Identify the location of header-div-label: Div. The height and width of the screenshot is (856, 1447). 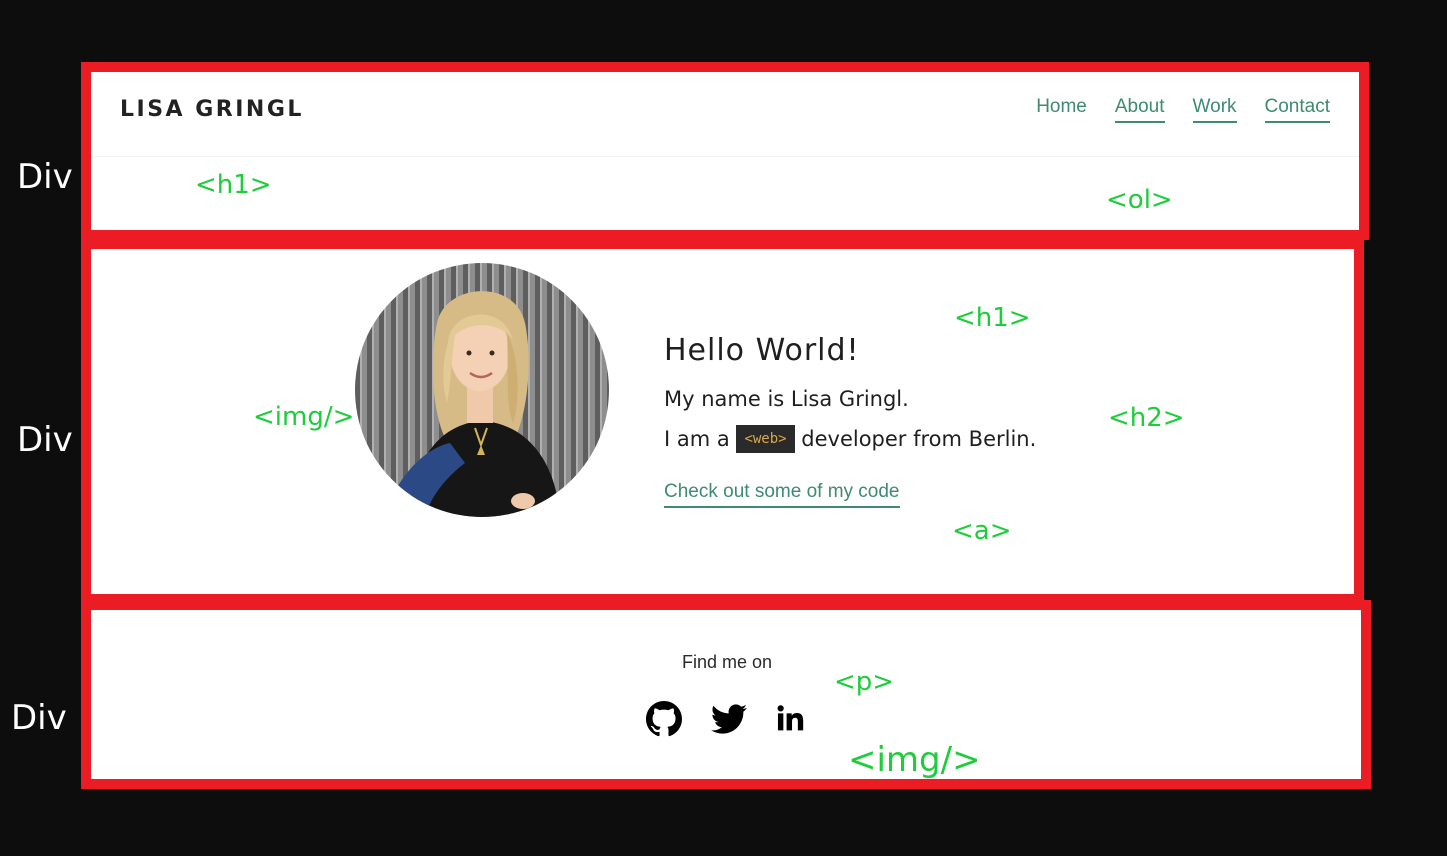
(45, 177).